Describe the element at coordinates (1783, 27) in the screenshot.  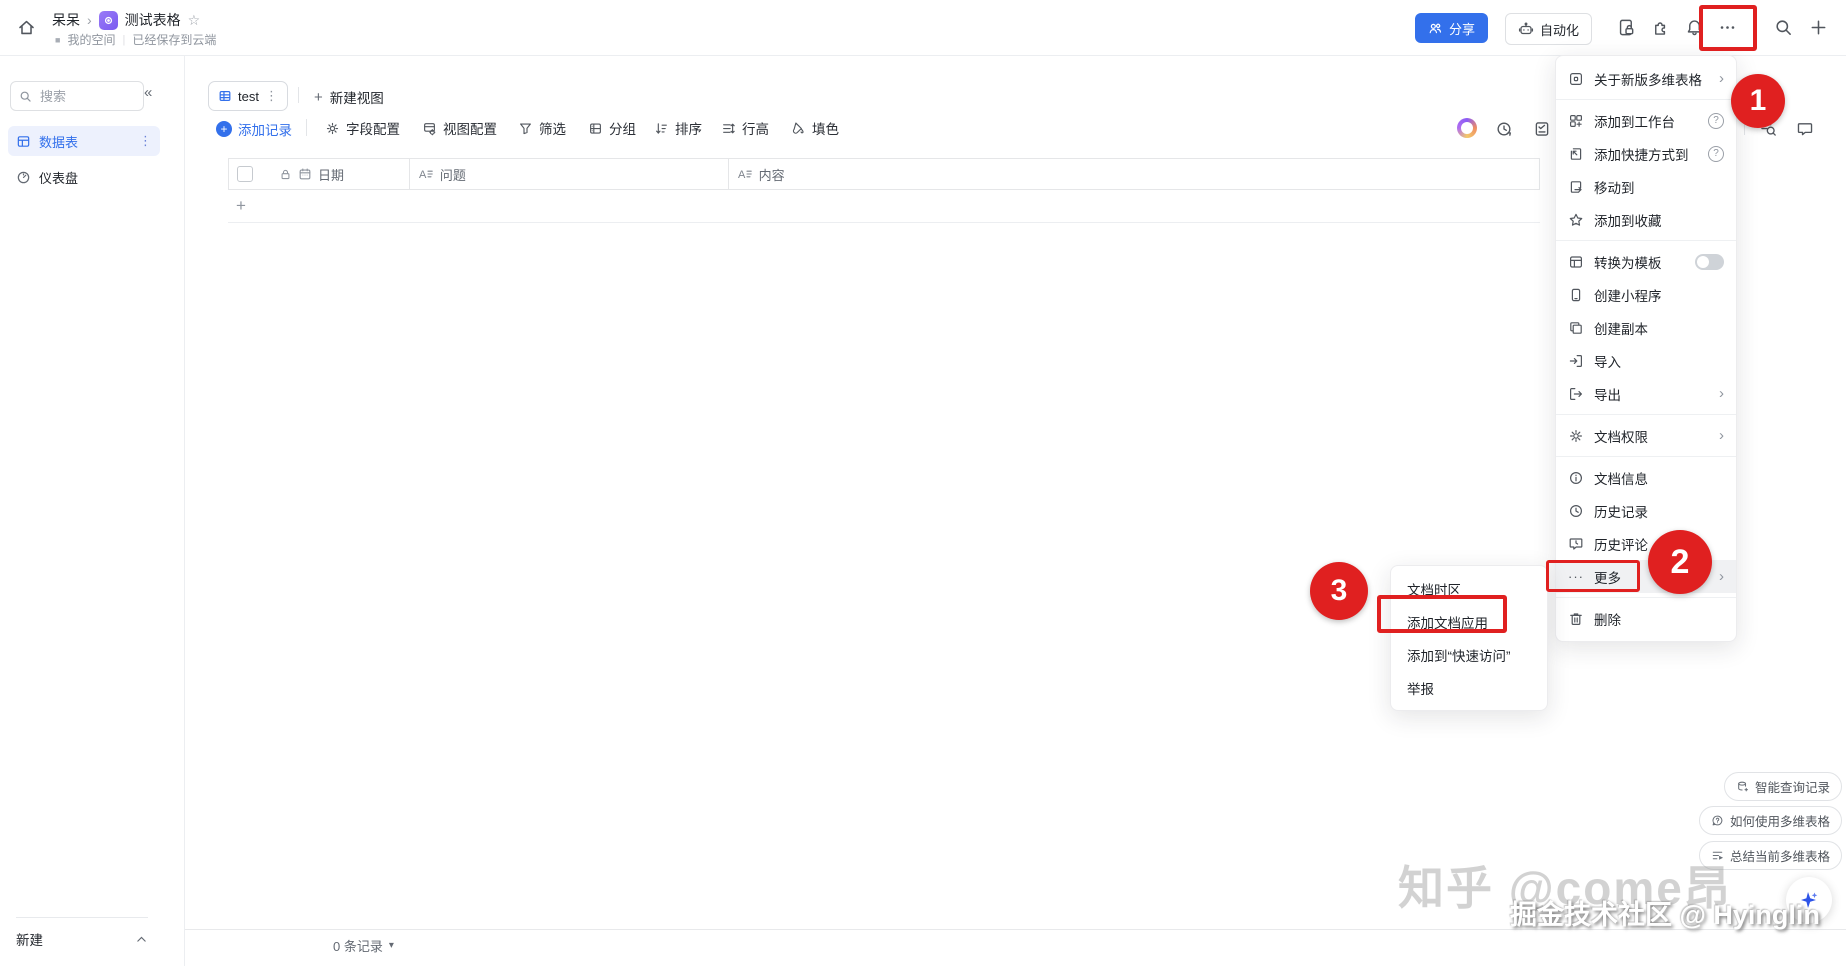
I see `search-button` at that location.